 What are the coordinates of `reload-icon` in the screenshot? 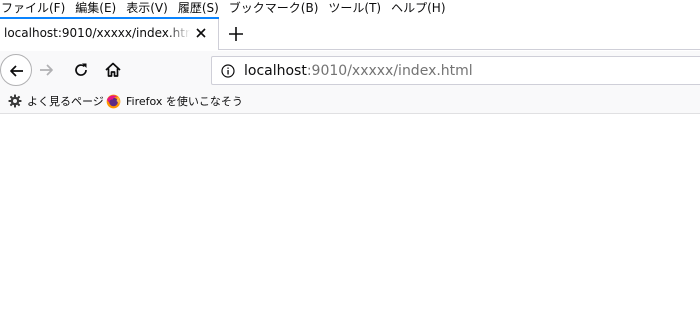 It's located at (81, 69).